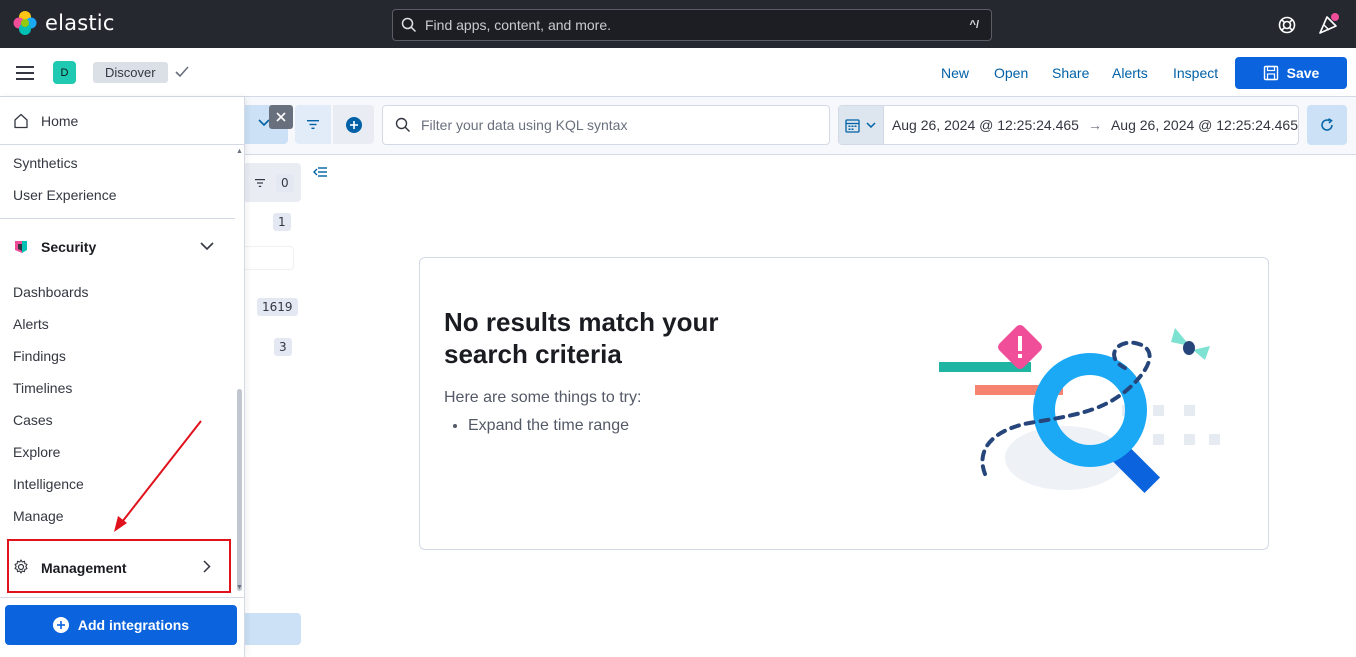  Describe the element at coordinates (65, 195) in the screenshot. I see `nav-item-user-experience: User Experience` at that location.